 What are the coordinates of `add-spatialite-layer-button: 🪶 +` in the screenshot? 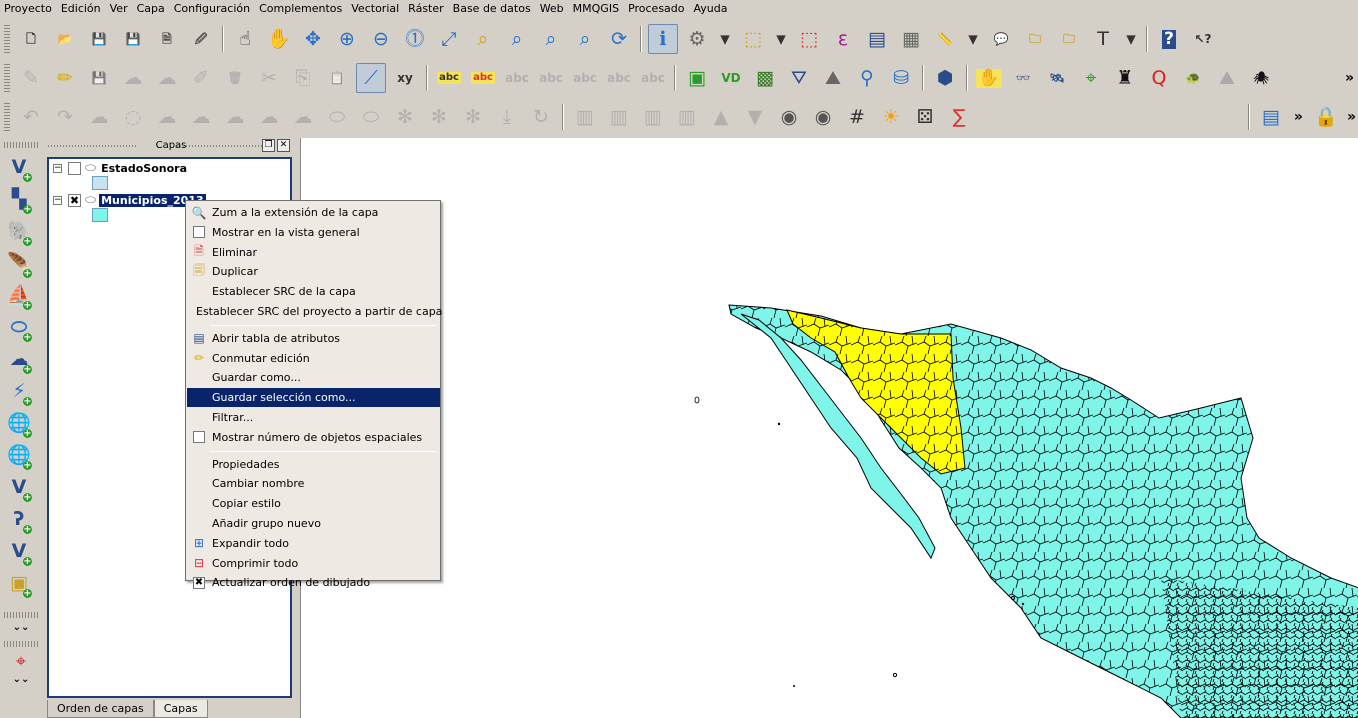 It's located at (19, 263).